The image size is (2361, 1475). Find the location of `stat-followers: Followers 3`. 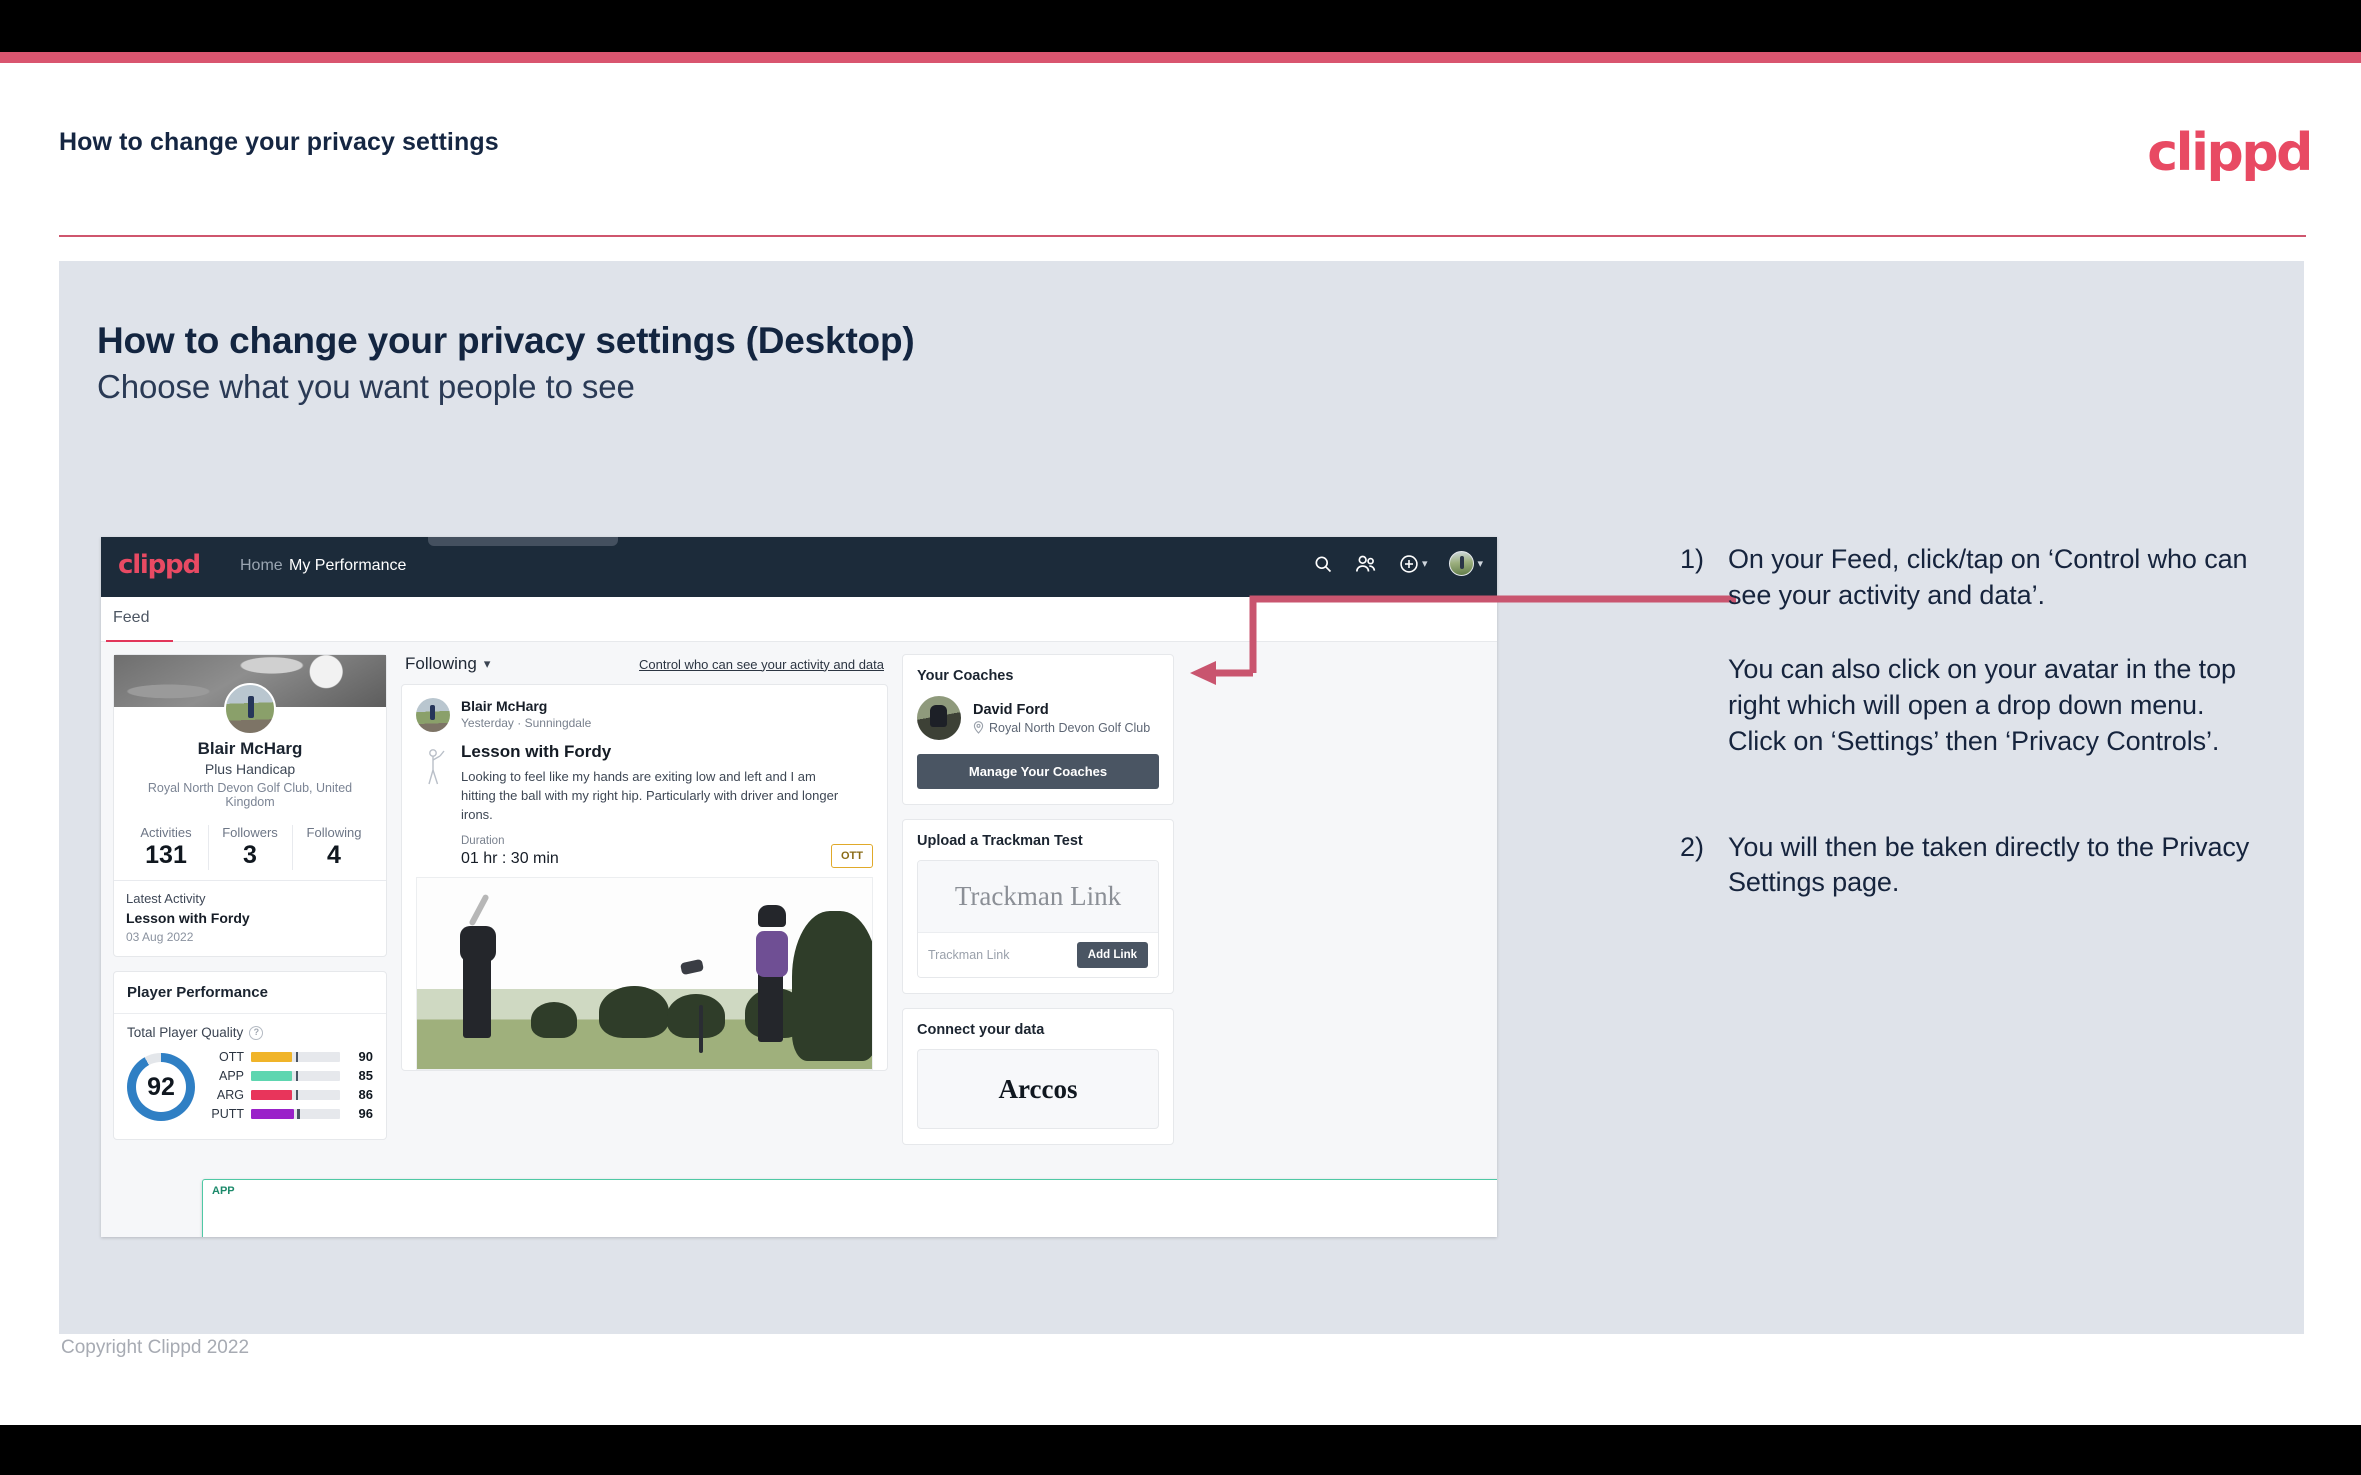

stat-followers: Followers 3 is located at coordinates (250, 850).